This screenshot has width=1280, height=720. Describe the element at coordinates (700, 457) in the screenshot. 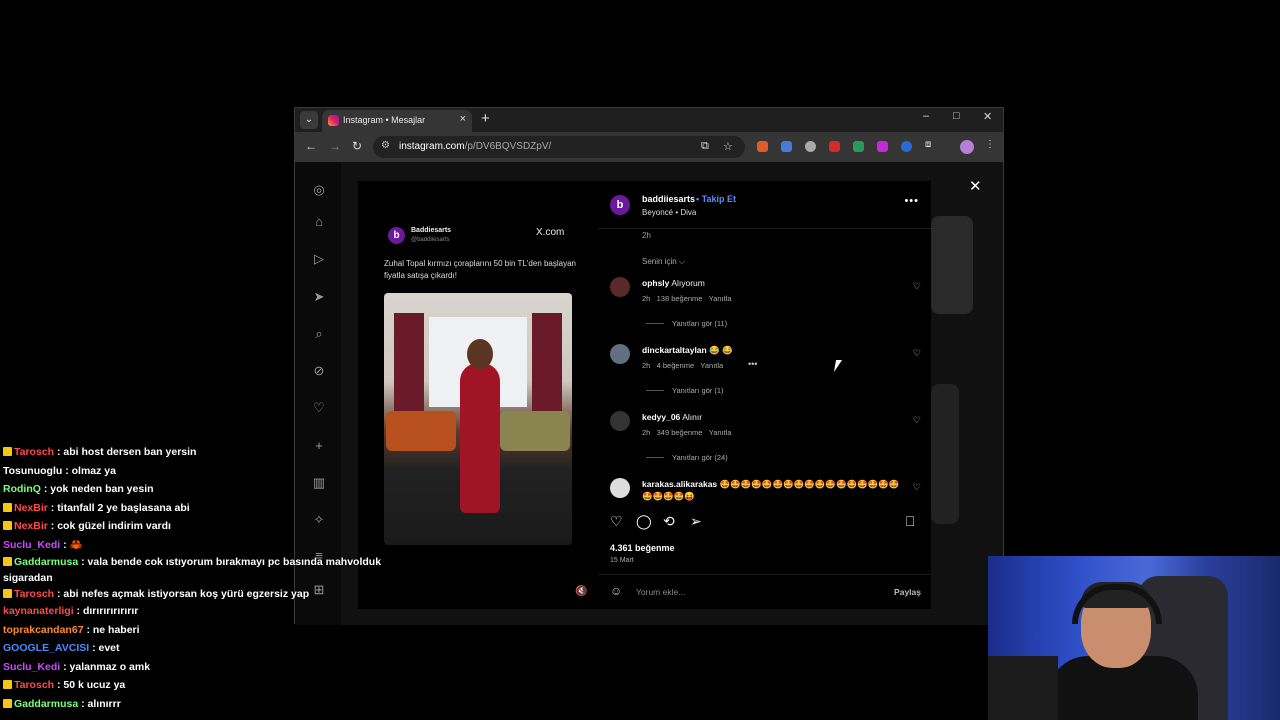

I see `see-replies-button: Yanıtları gör (24)` at that location.